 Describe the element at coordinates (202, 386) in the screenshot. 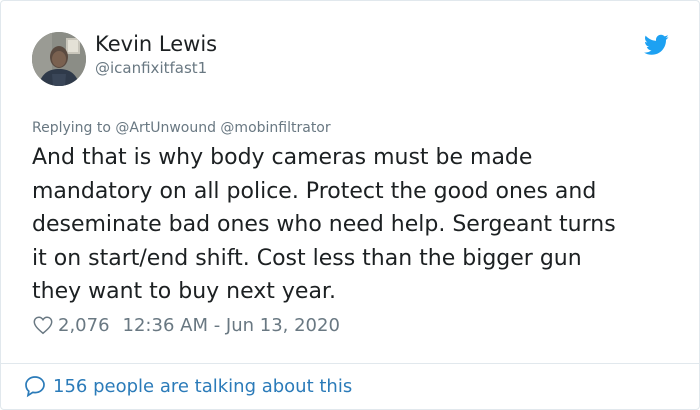

I see `conversation-count-text: 156 people are talking about this` at that location.